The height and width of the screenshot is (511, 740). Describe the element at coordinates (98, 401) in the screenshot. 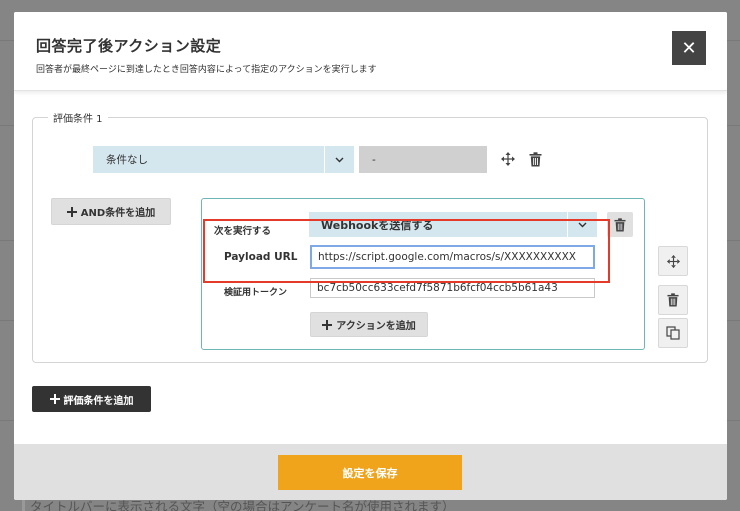

I see `add-evaluation-condition-label: 評価条件を追加` at that location.